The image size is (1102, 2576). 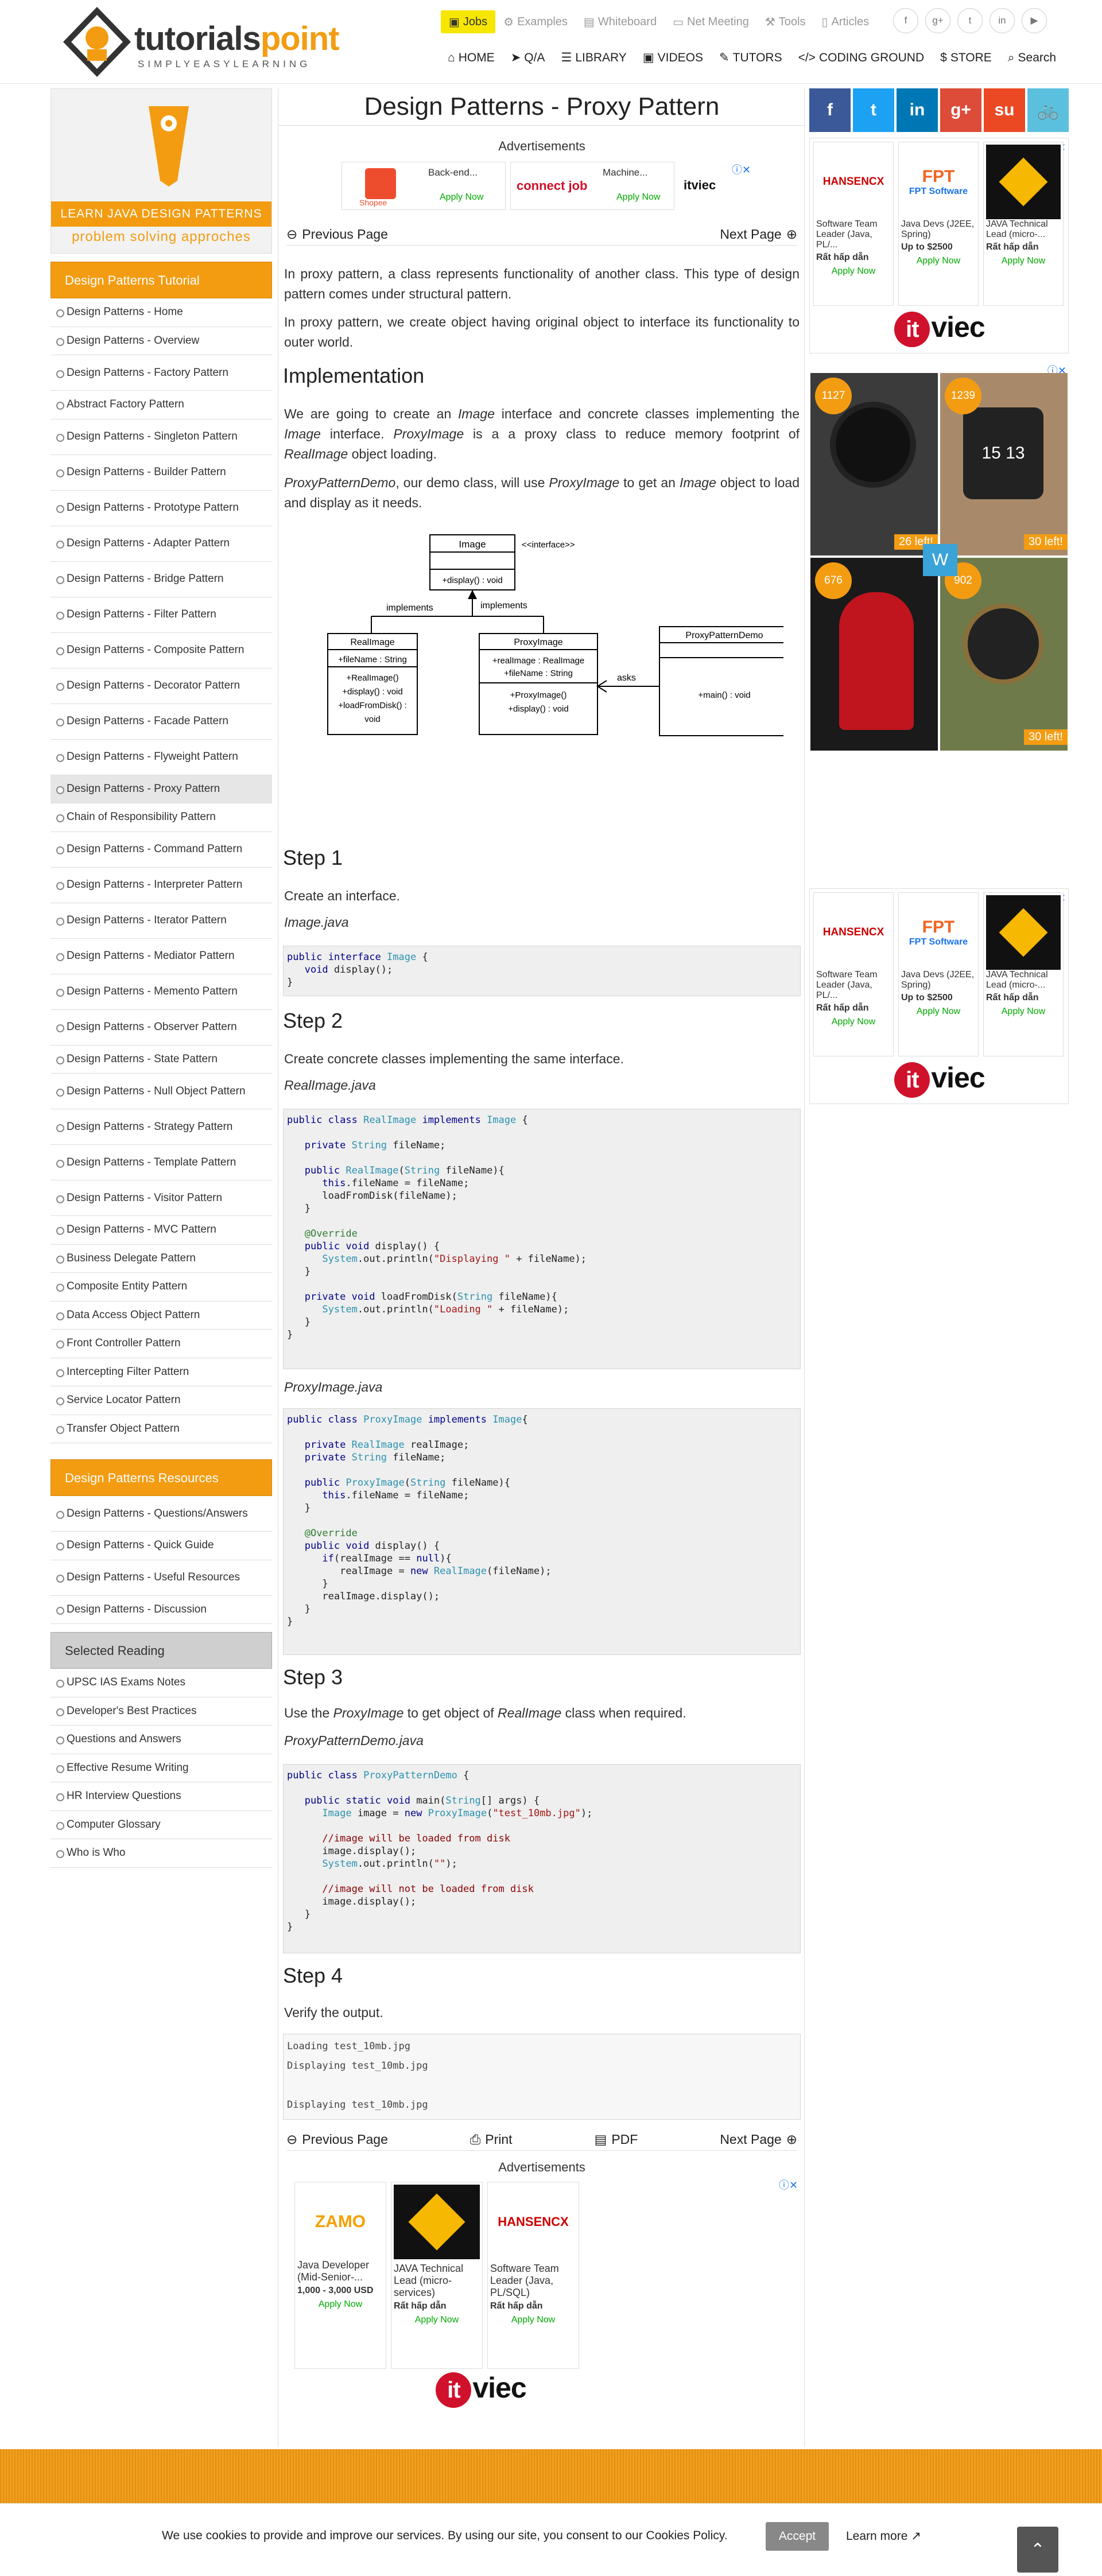 I want to click on next-page-link: Next Page ⊕, so click(x=758, y=234).